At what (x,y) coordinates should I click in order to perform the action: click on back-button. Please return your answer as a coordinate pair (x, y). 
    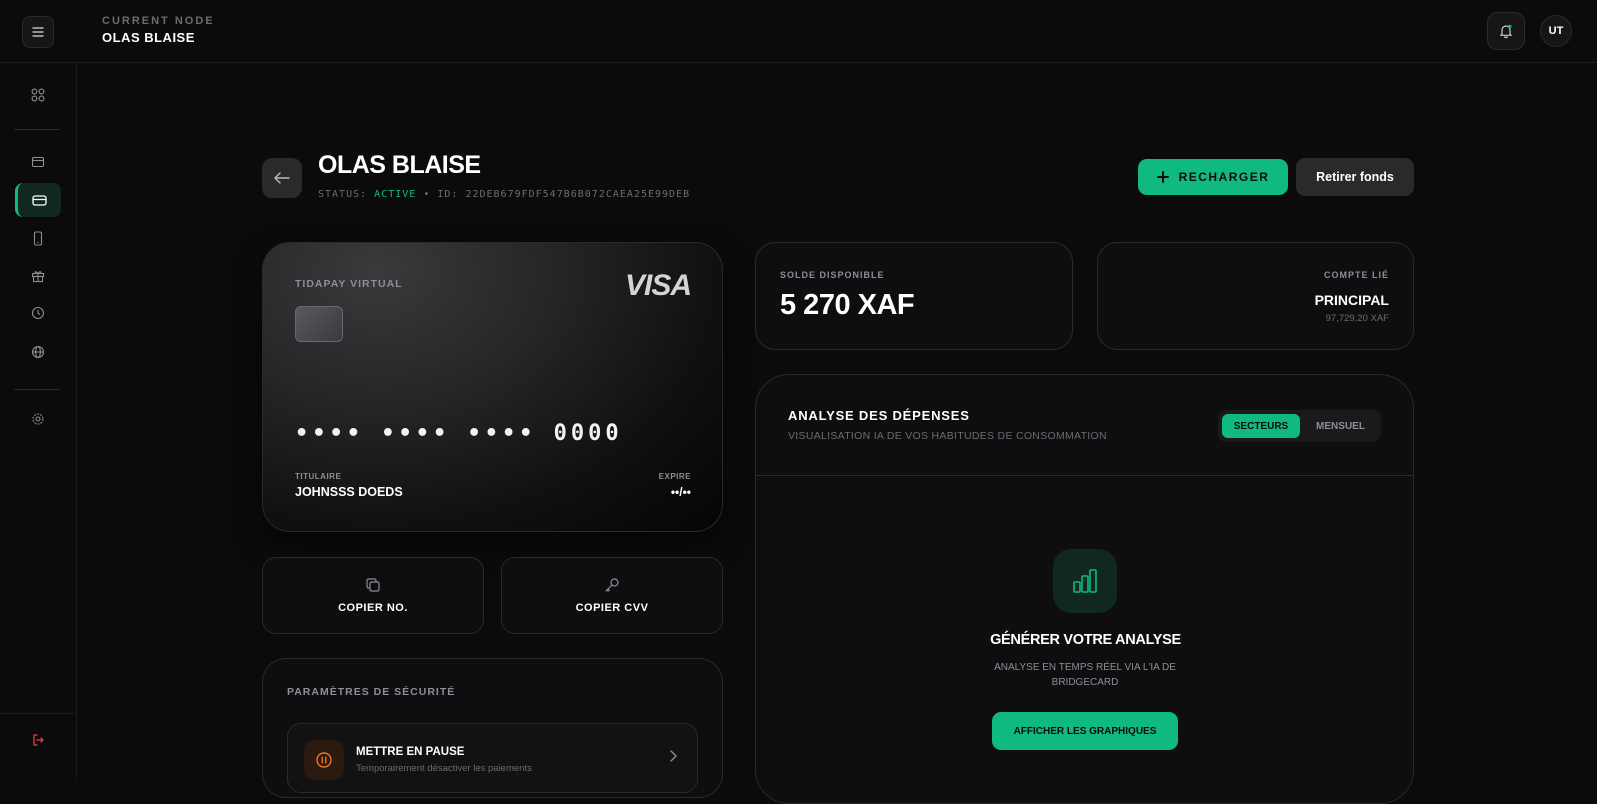
    Looking at the image, I should click on (282, 178).